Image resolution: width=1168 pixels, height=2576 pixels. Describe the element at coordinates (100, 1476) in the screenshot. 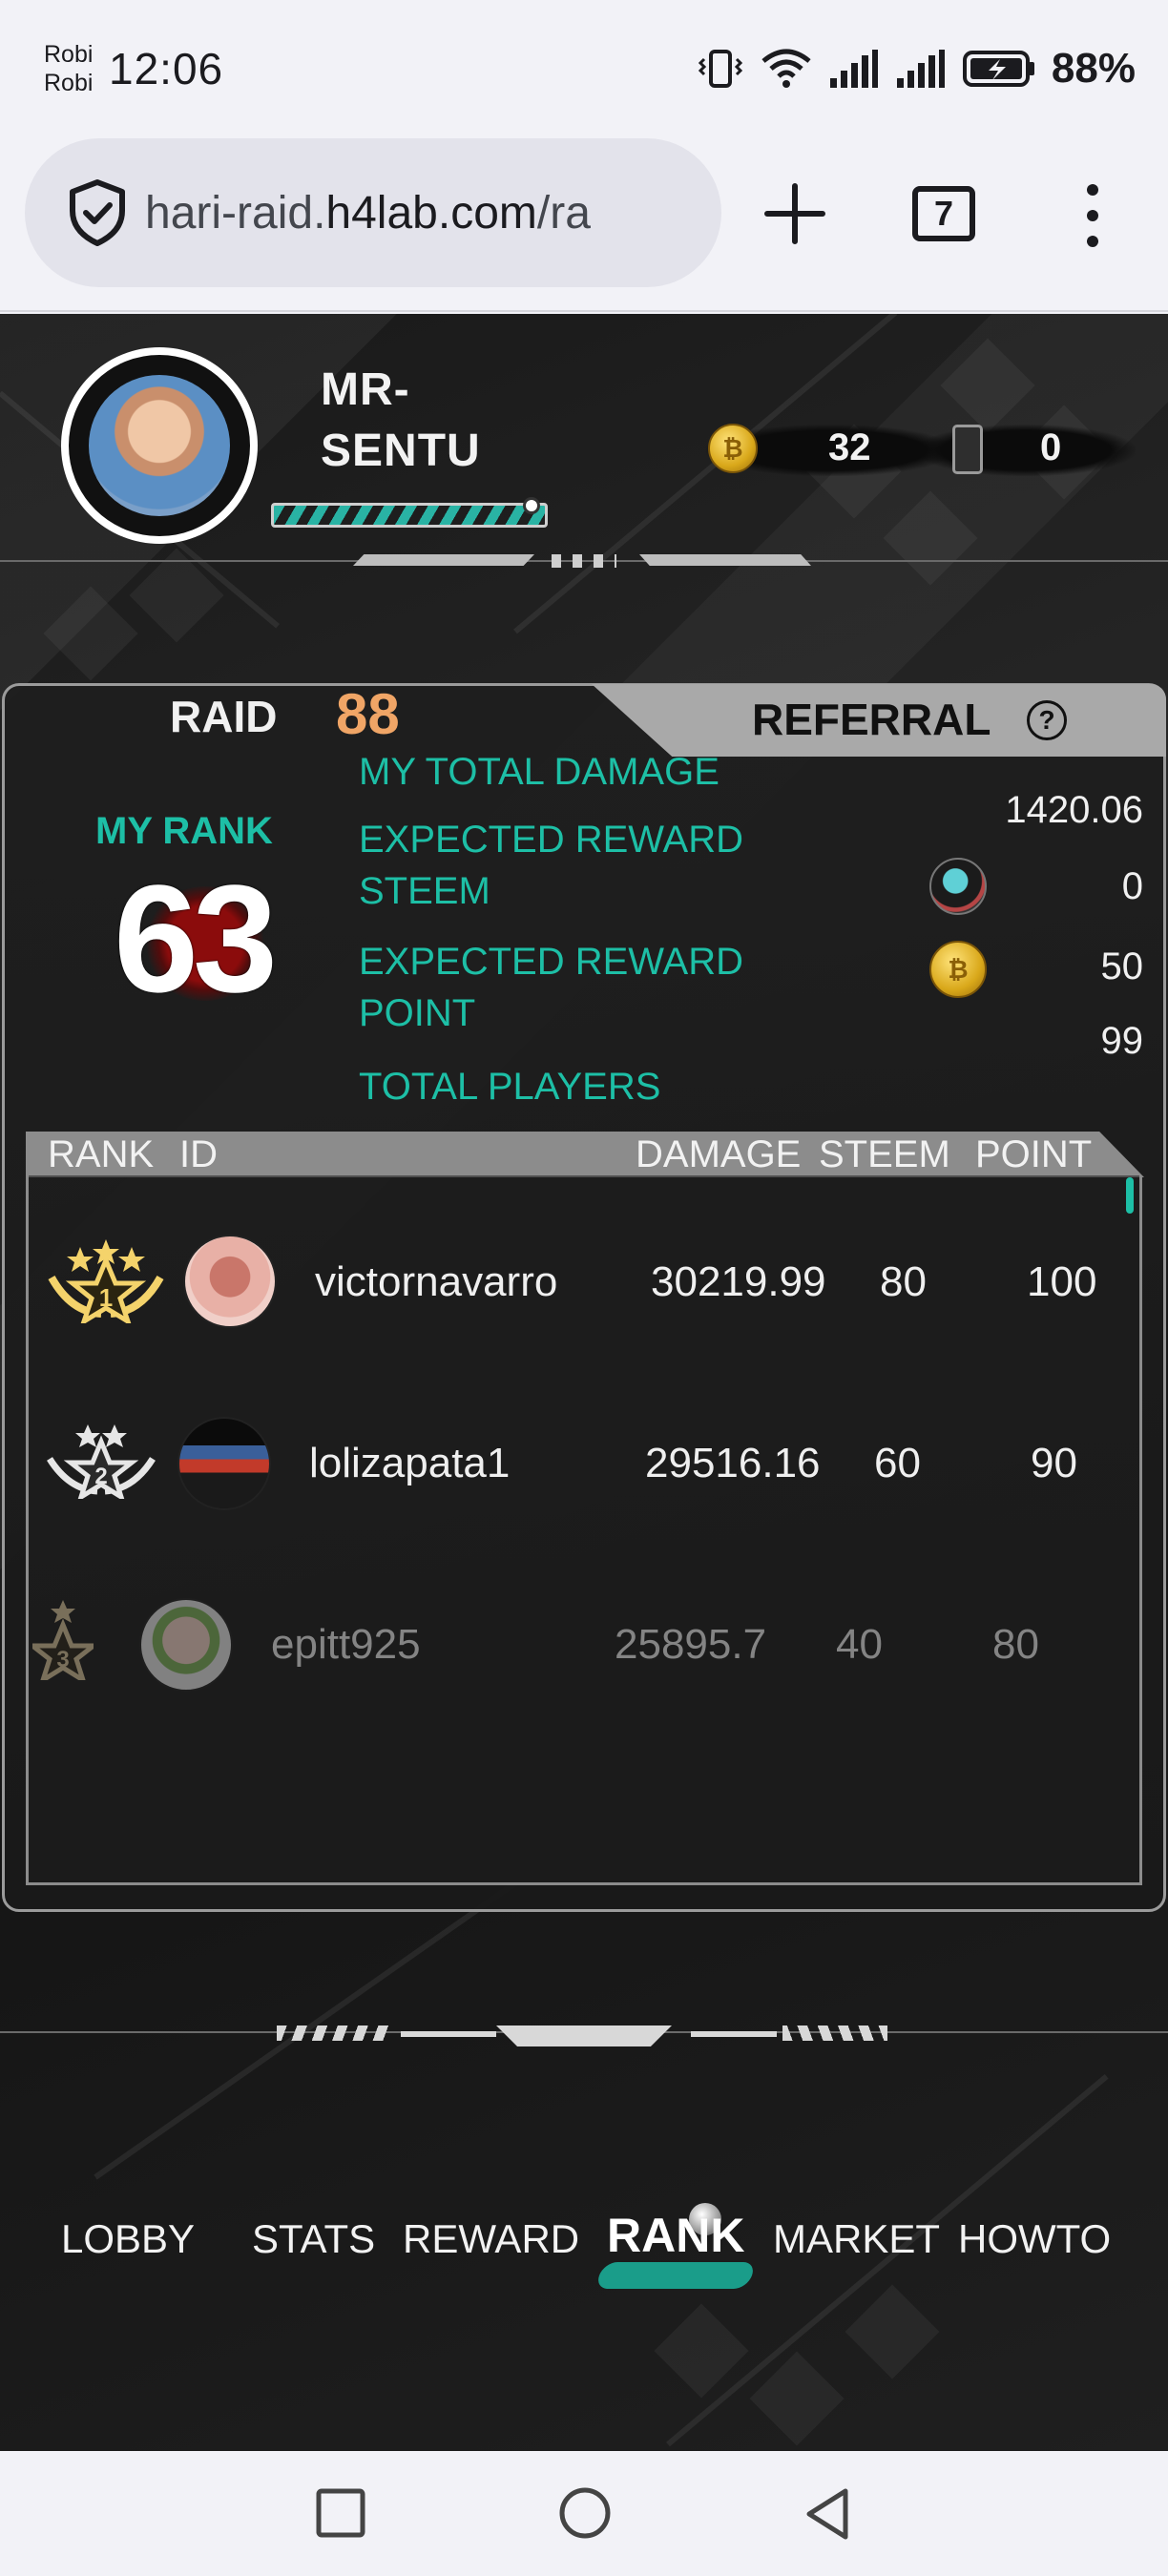

I see `svg-text: 2` at that location.